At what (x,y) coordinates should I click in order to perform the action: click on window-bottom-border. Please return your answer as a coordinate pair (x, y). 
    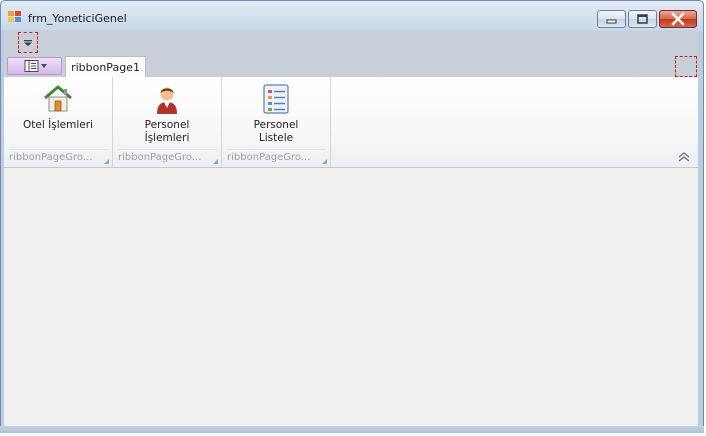
    Looking at the image, I should click on (352, 429).